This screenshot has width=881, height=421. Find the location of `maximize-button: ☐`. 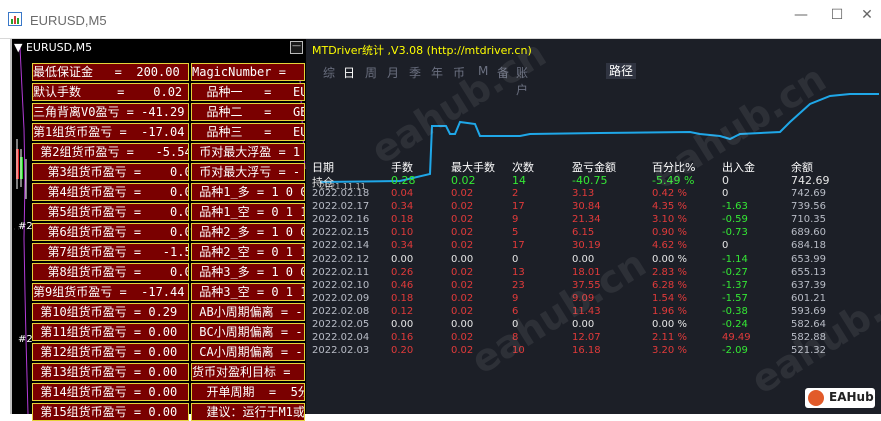

maximize-button: ☐ is located at coordinates (837, 15).